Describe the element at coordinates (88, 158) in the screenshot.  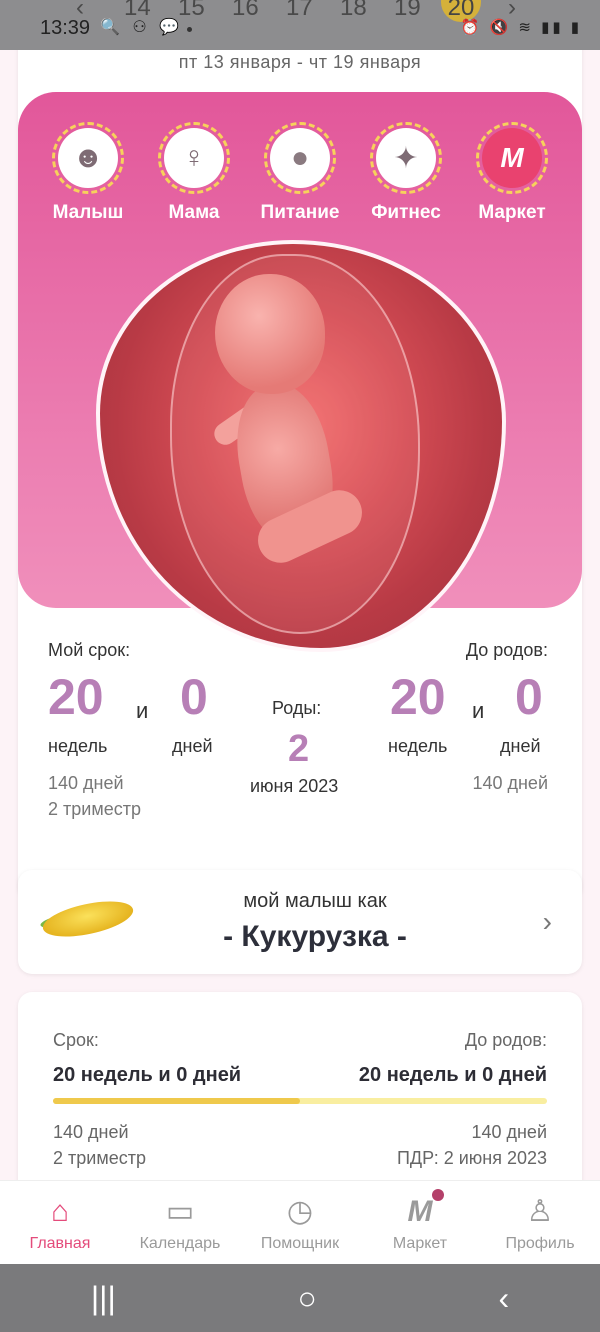
I see `baby-icon: ☻` at that location.